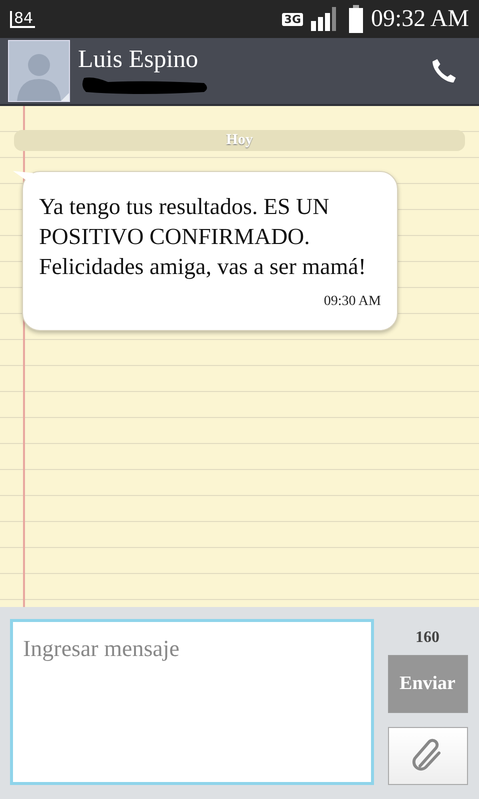 This screenshot has height=799, width=479. Describe the element at coordinates (139, 60) in the screenshot. I see `contact-name: Luis Espino` at that location.